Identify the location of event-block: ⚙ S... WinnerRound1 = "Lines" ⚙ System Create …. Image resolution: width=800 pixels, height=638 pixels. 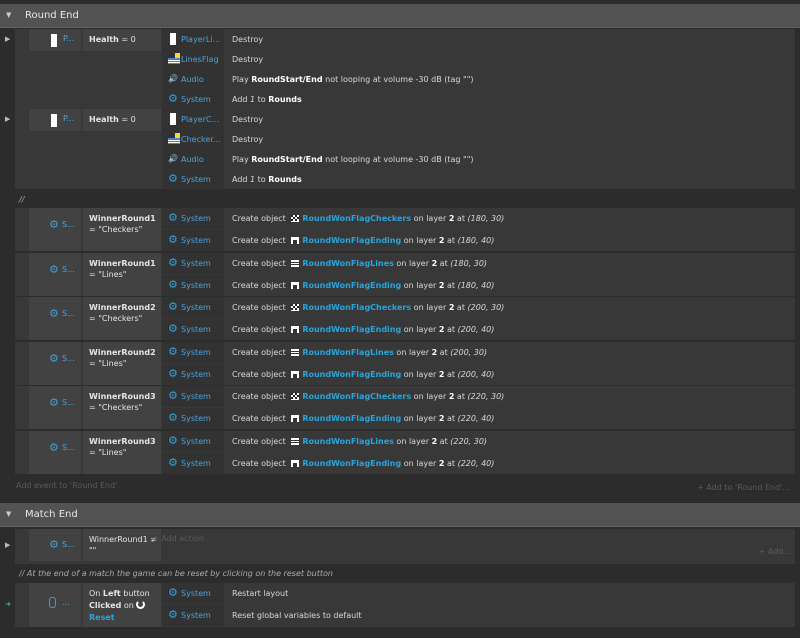
(405, 274).